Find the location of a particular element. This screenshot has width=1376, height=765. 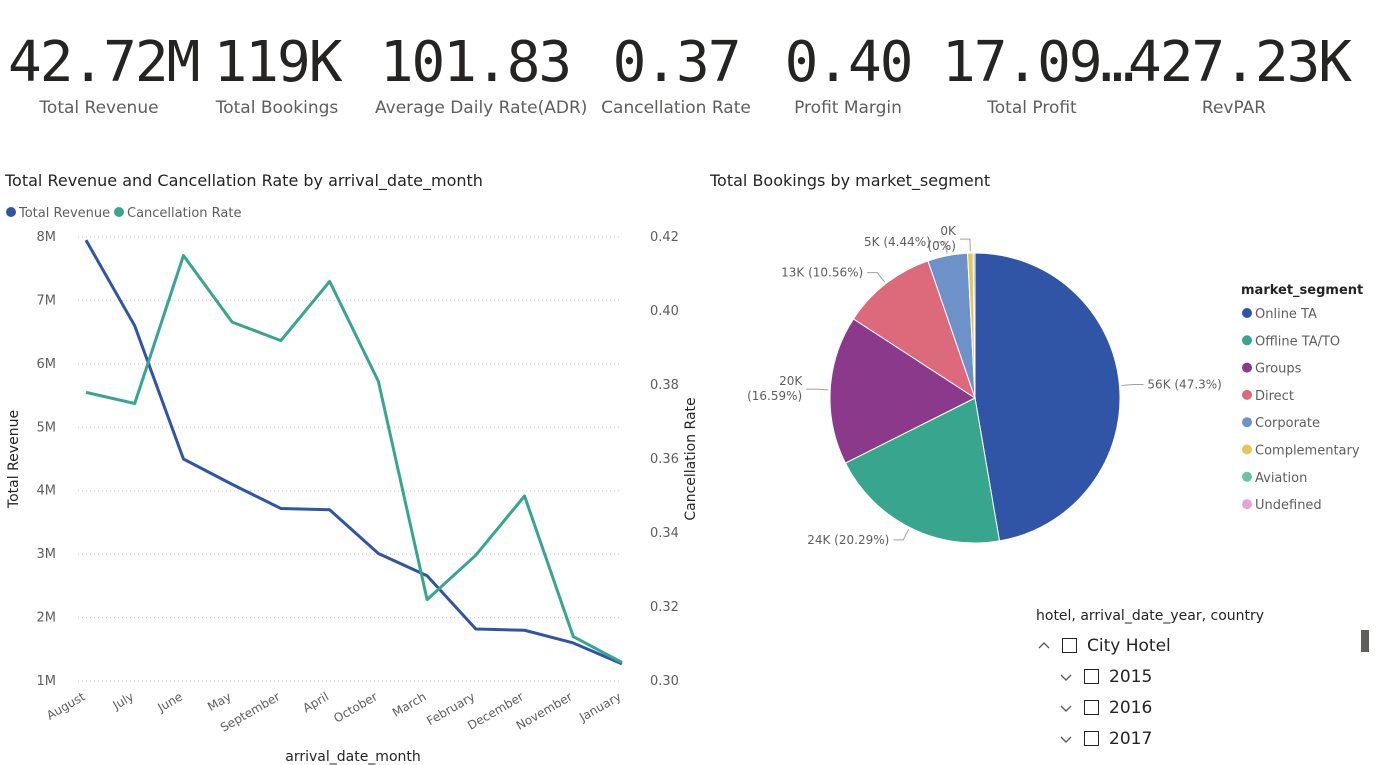

y-axis-title: Total Revenue is located at coordinates (14, 459).